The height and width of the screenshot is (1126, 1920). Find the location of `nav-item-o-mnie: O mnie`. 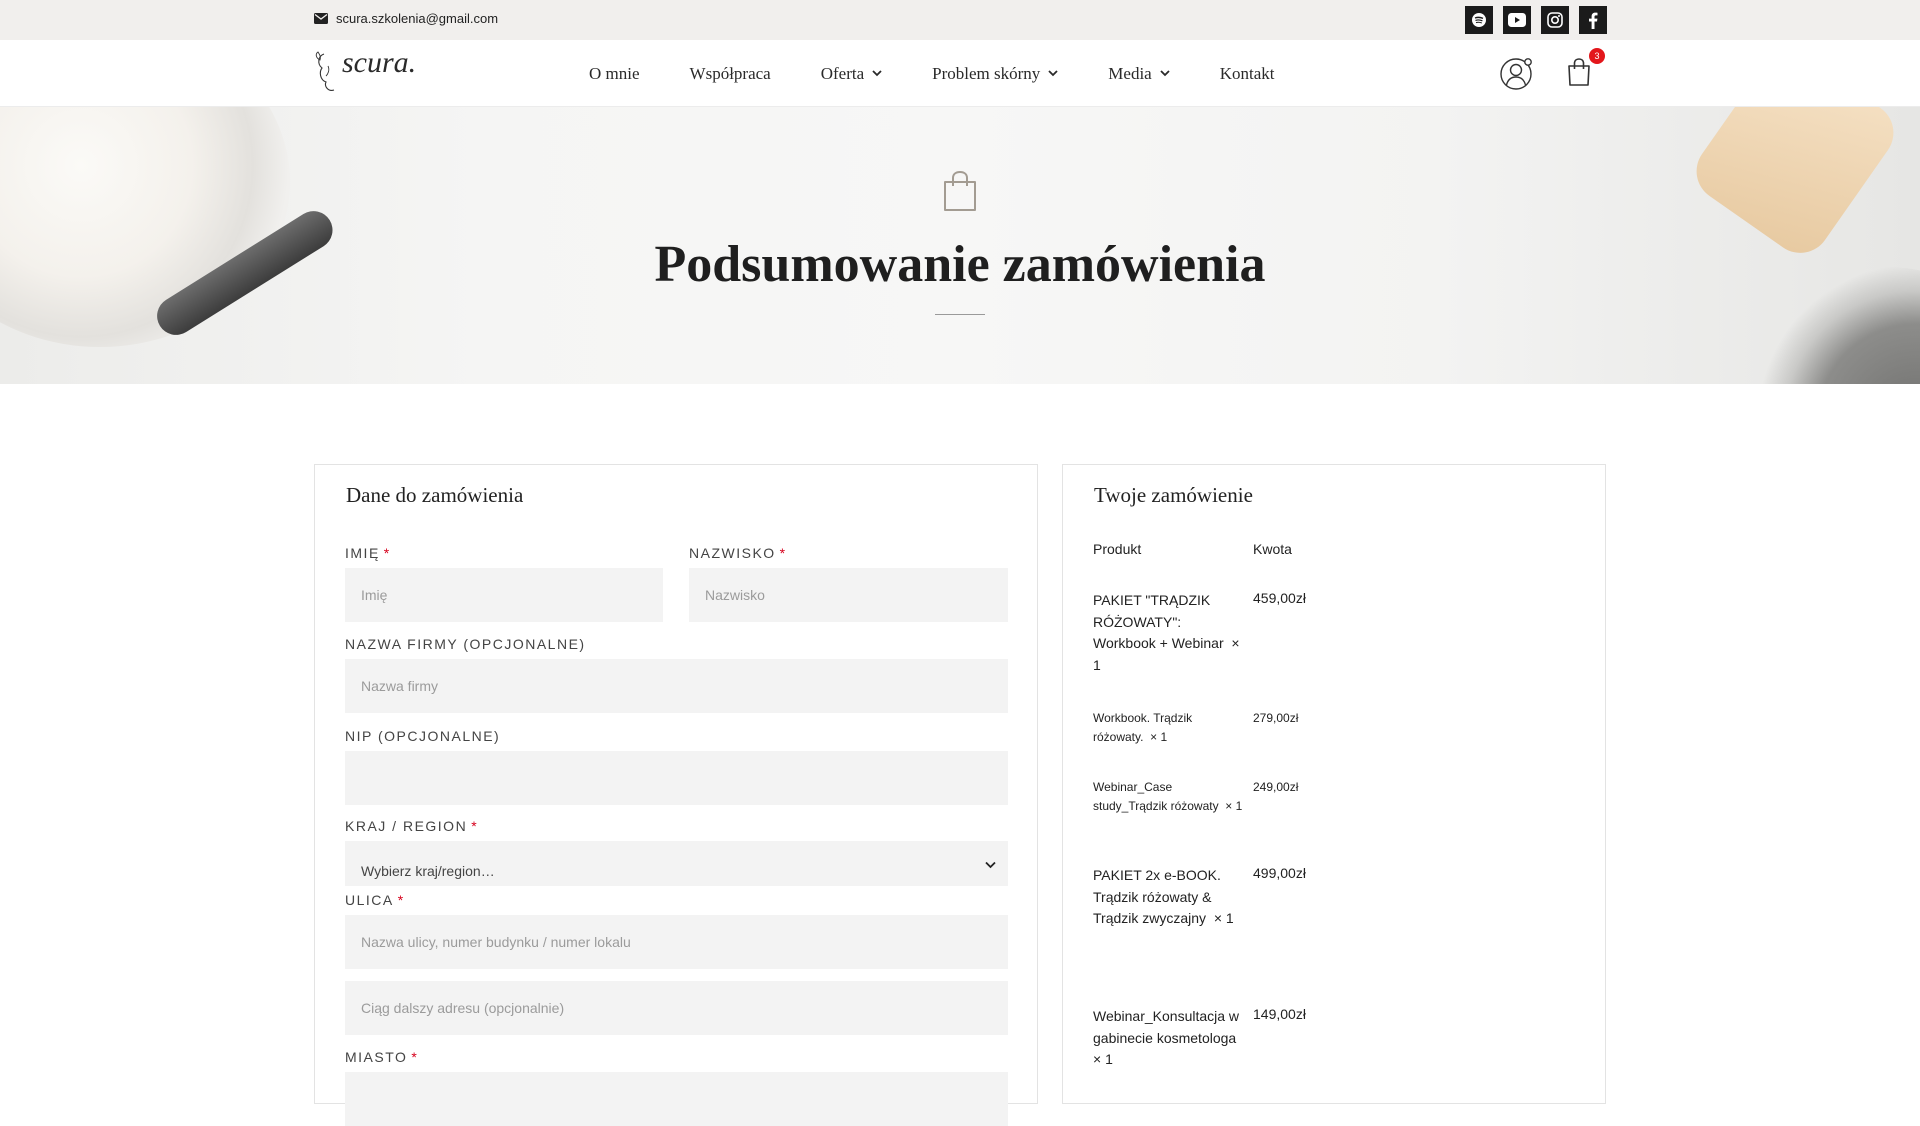

nav-item-o-mnie: O mnie is located at coordinates (614, 74).